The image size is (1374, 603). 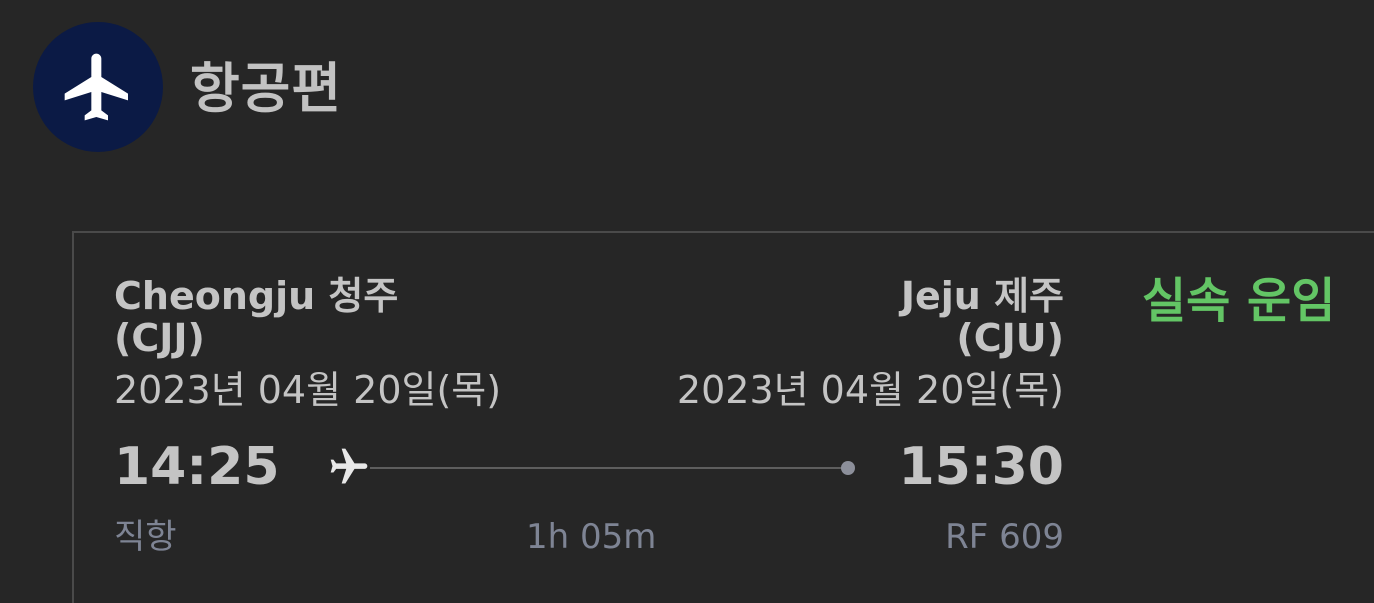 What do you see at coordinates (308, 390) in the screenshot?
I see `departure-date: 2023년 04월 20일(목)` at bounding box center [308, 390].